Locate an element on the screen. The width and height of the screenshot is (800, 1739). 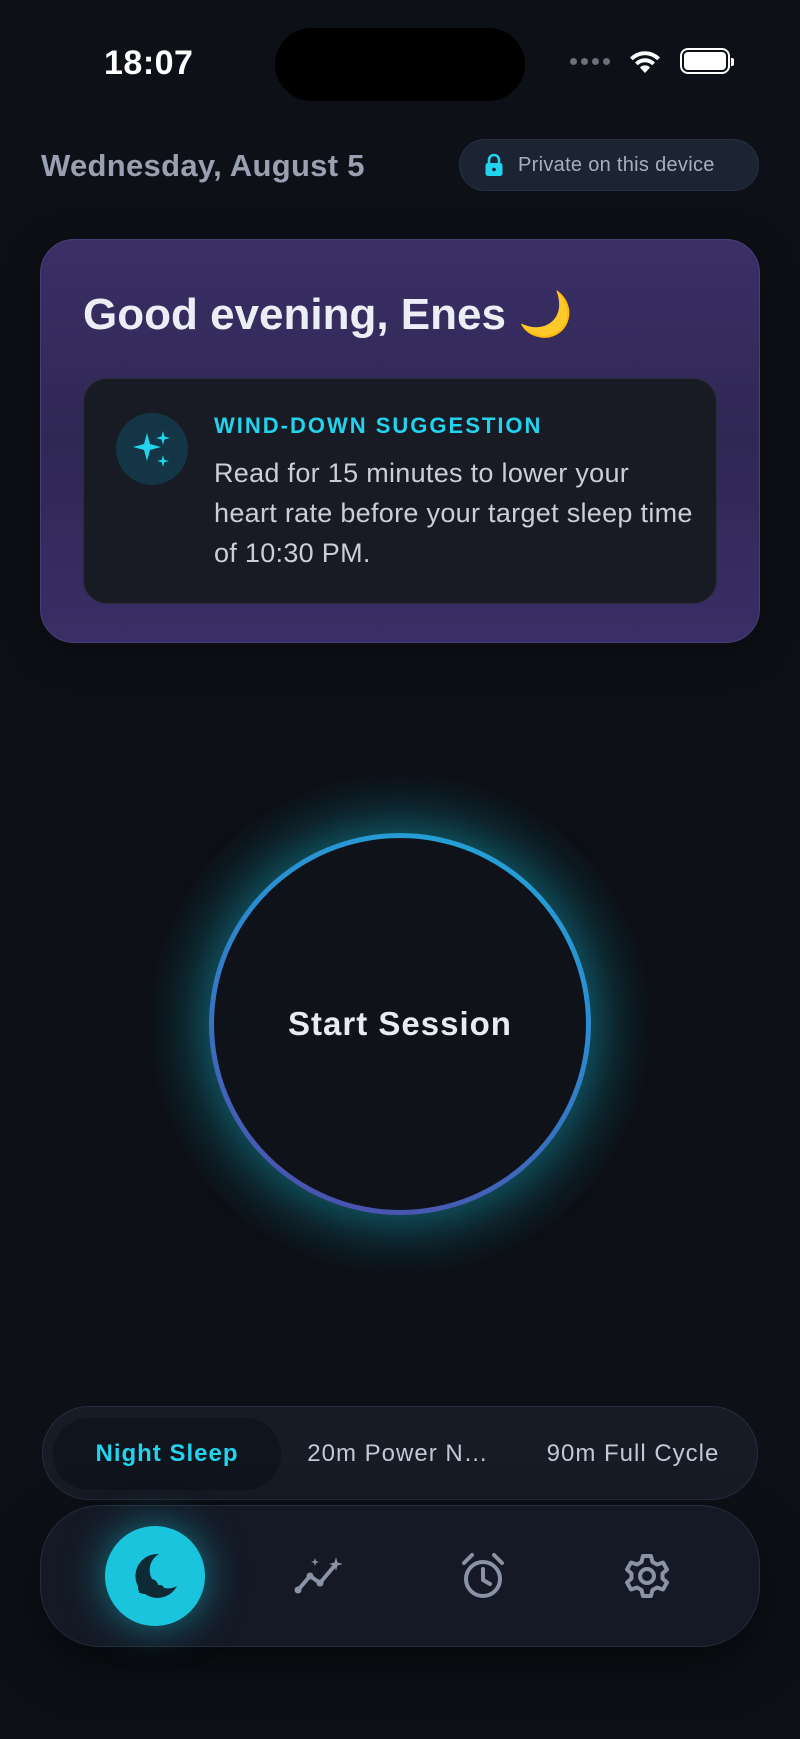
status-time: 18:07 is located at coordinates (149, 63).